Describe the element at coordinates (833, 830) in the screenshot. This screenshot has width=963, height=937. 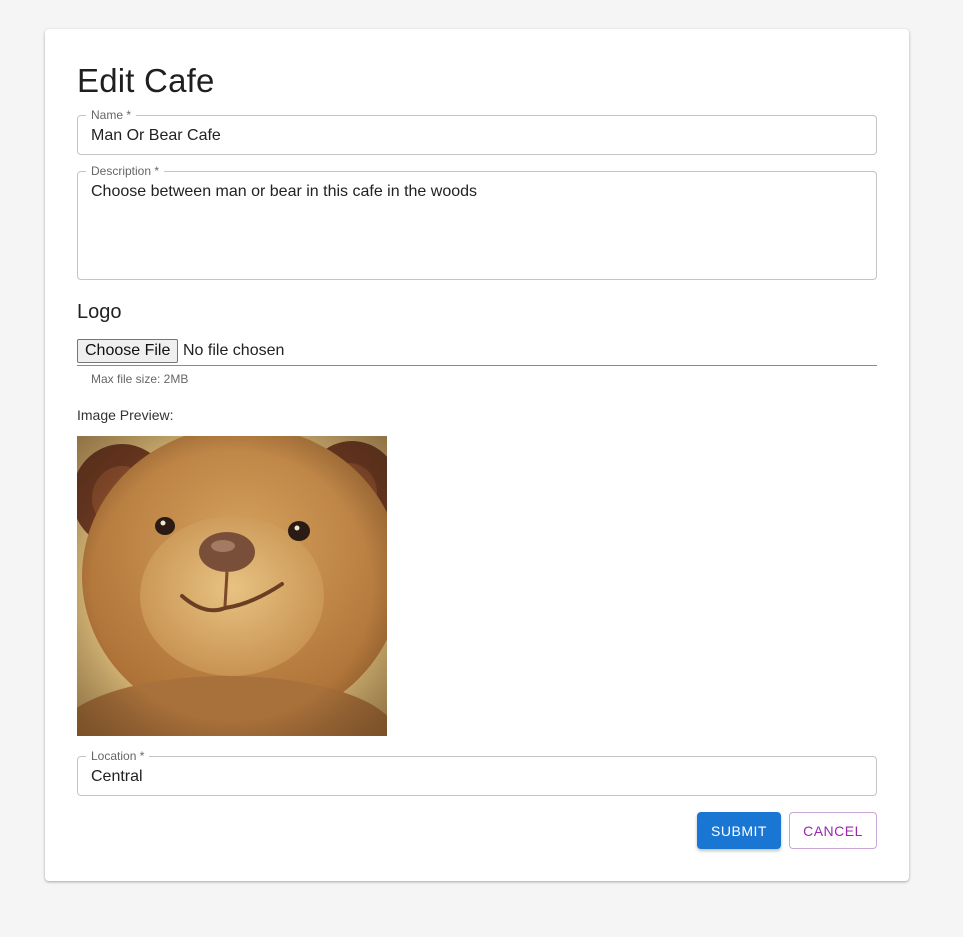
I see `cancel-button: CANCEL` at that location.